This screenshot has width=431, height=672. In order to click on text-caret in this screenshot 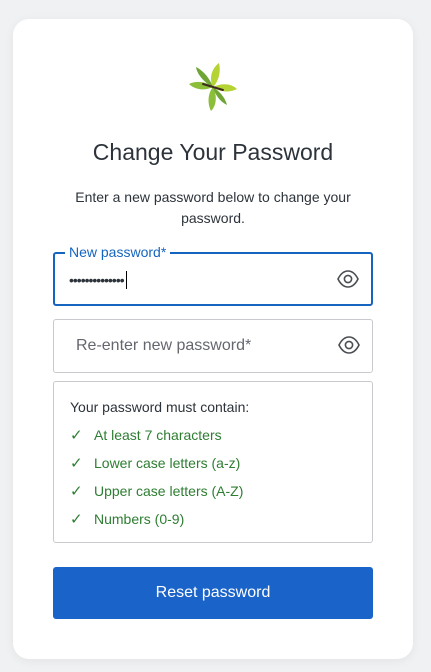, I will do `click(126, 280)`.